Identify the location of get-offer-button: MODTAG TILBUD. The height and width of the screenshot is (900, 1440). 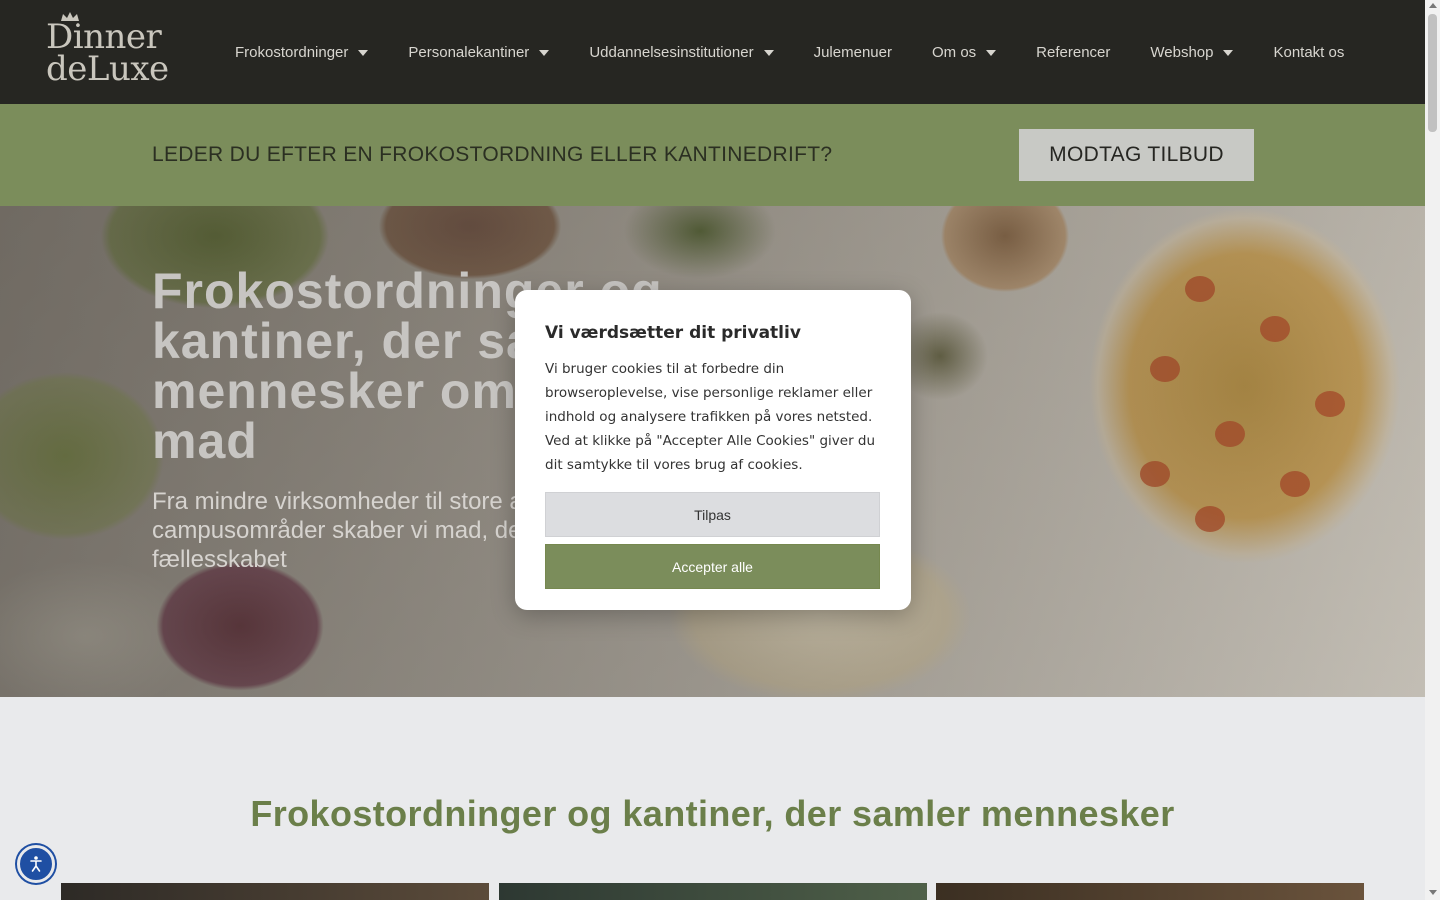
(1136, 155).